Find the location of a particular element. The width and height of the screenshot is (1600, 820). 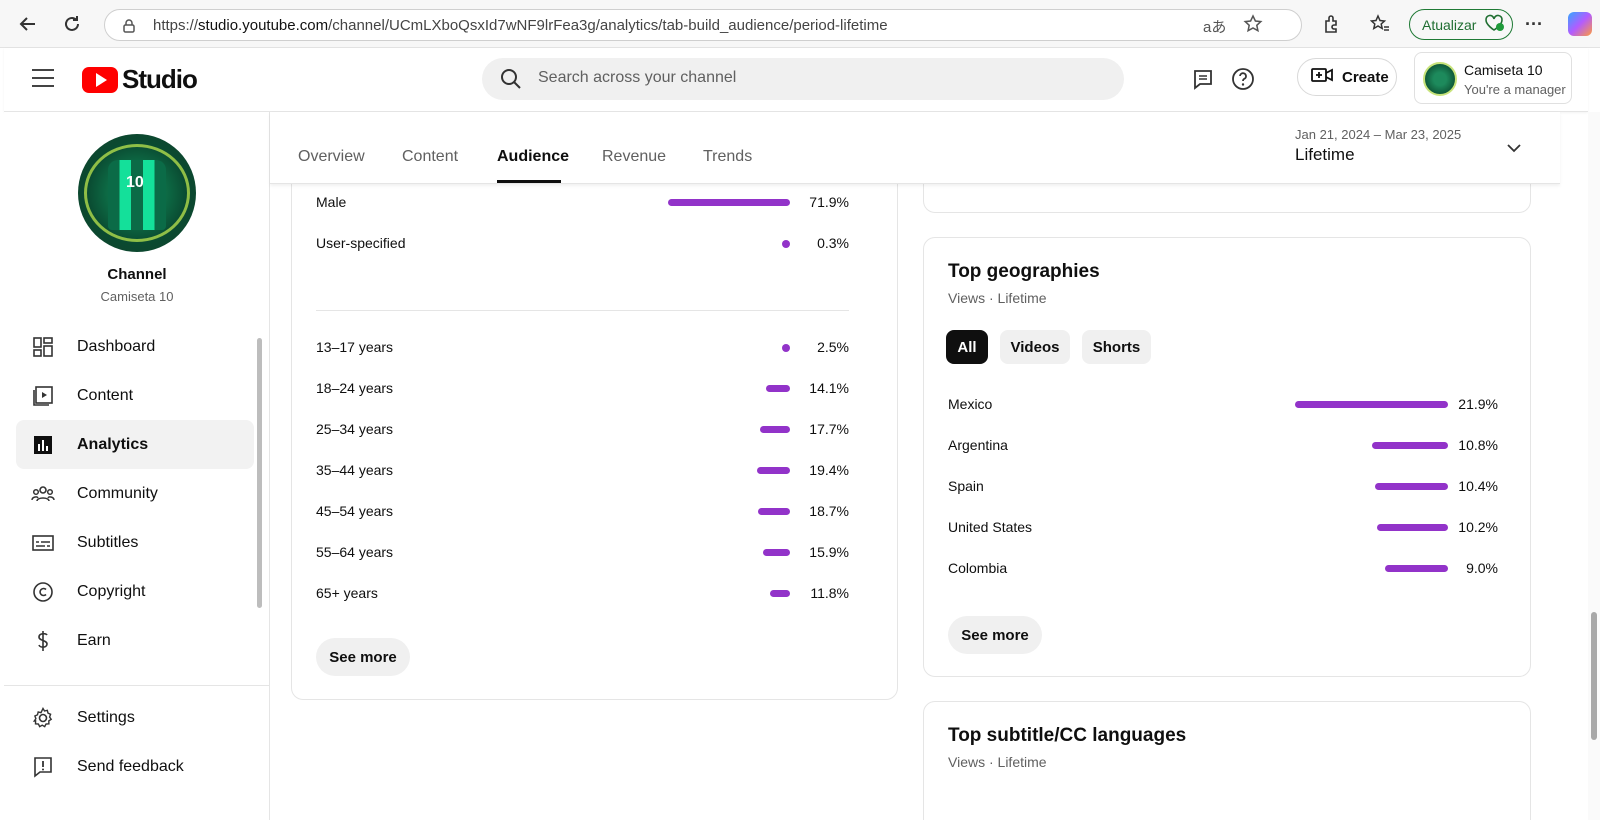

chip-videos: Videos is located at coordinates (1035, 347).